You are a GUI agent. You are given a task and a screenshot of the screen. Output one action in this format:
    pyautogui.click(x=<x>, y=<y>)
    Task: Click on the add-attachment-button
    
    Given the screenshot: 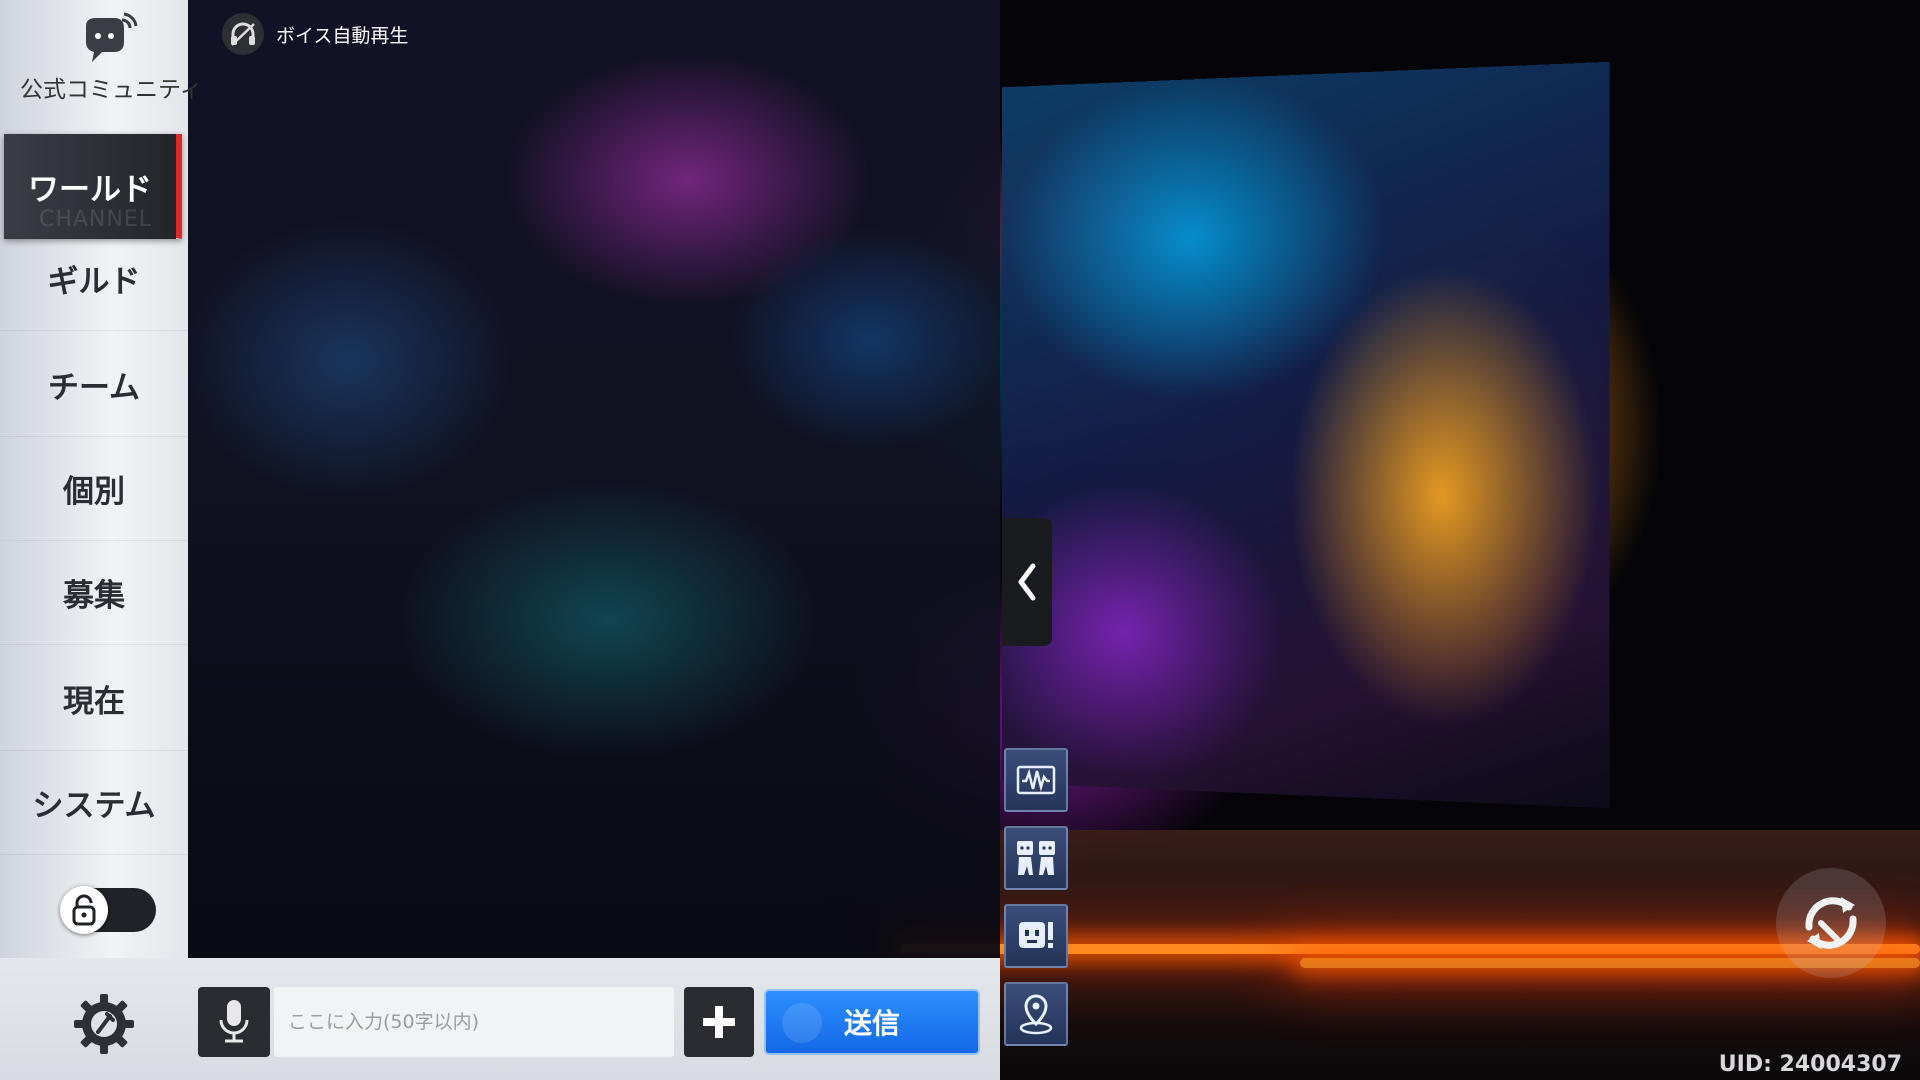 What is the action you would take?
    pyautogui.click(x=719, y=1022)
    